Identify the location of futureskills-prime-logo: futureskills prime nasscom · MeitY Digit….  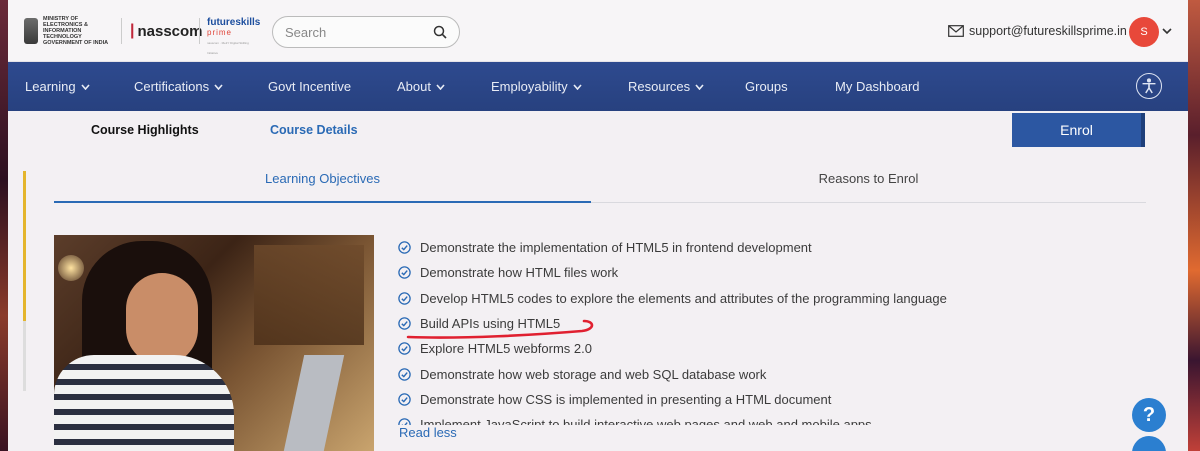
(233, 38).